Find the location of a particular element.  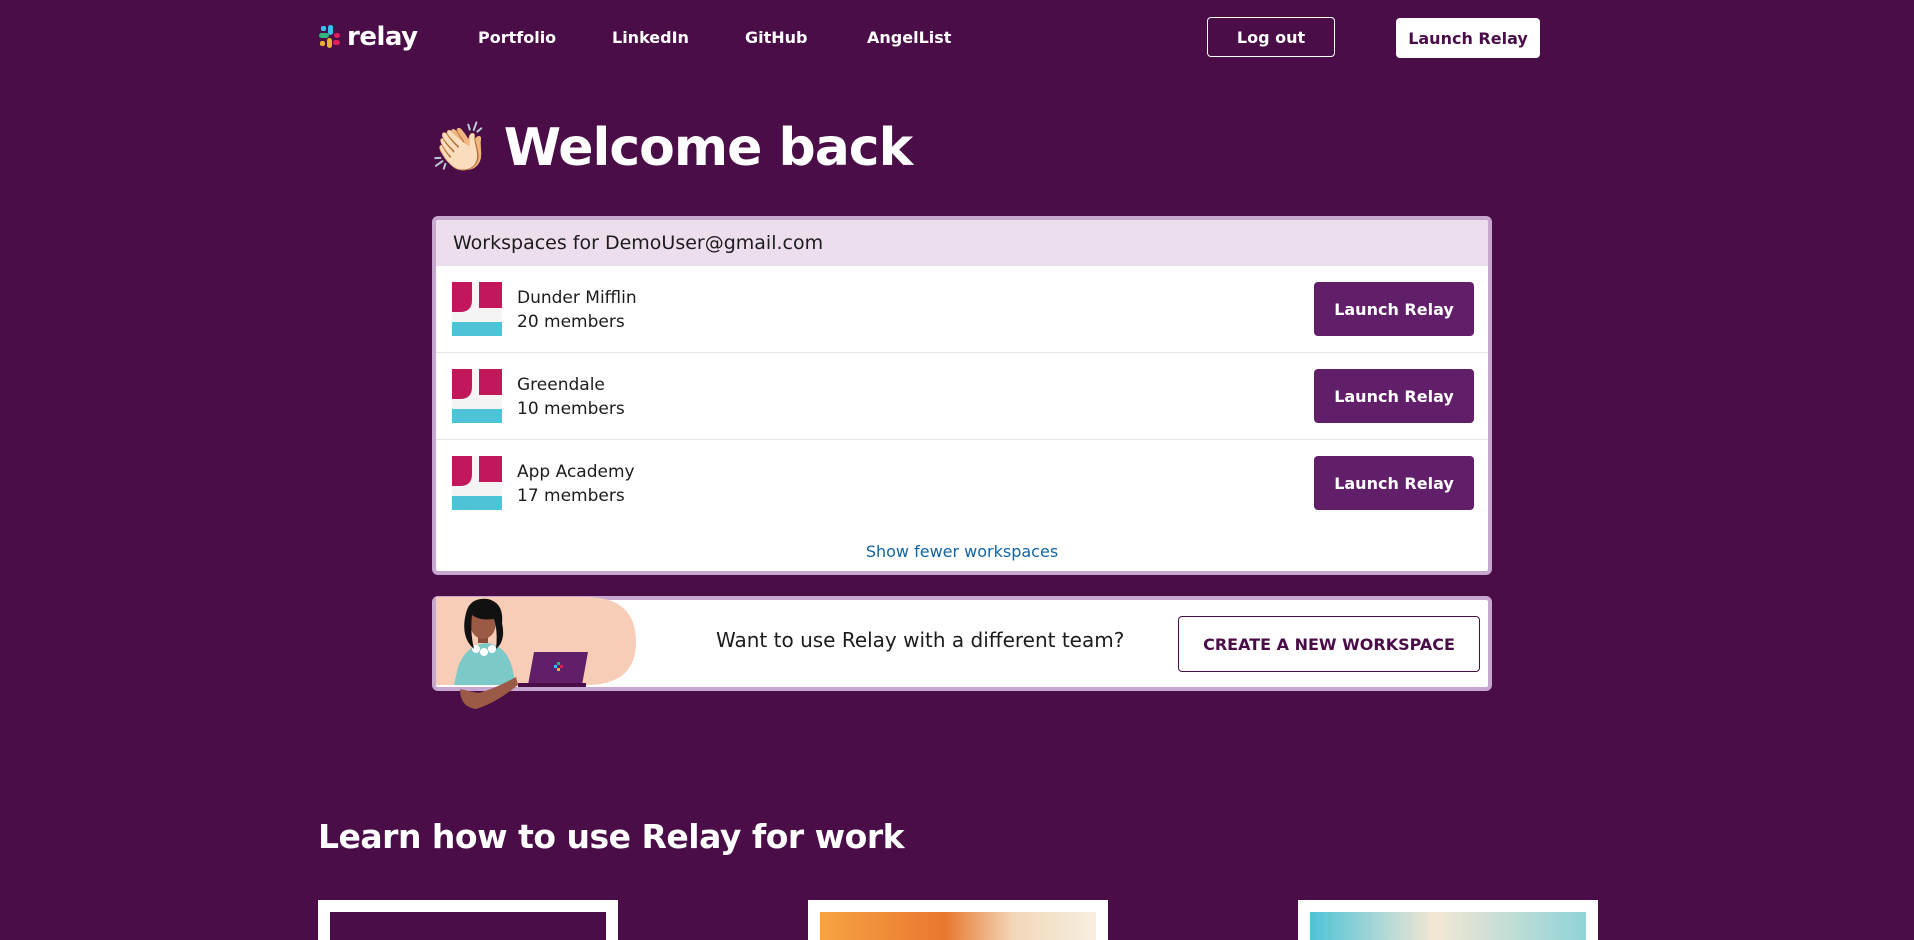

brand-name: relay is located at coordinates (382, 37).